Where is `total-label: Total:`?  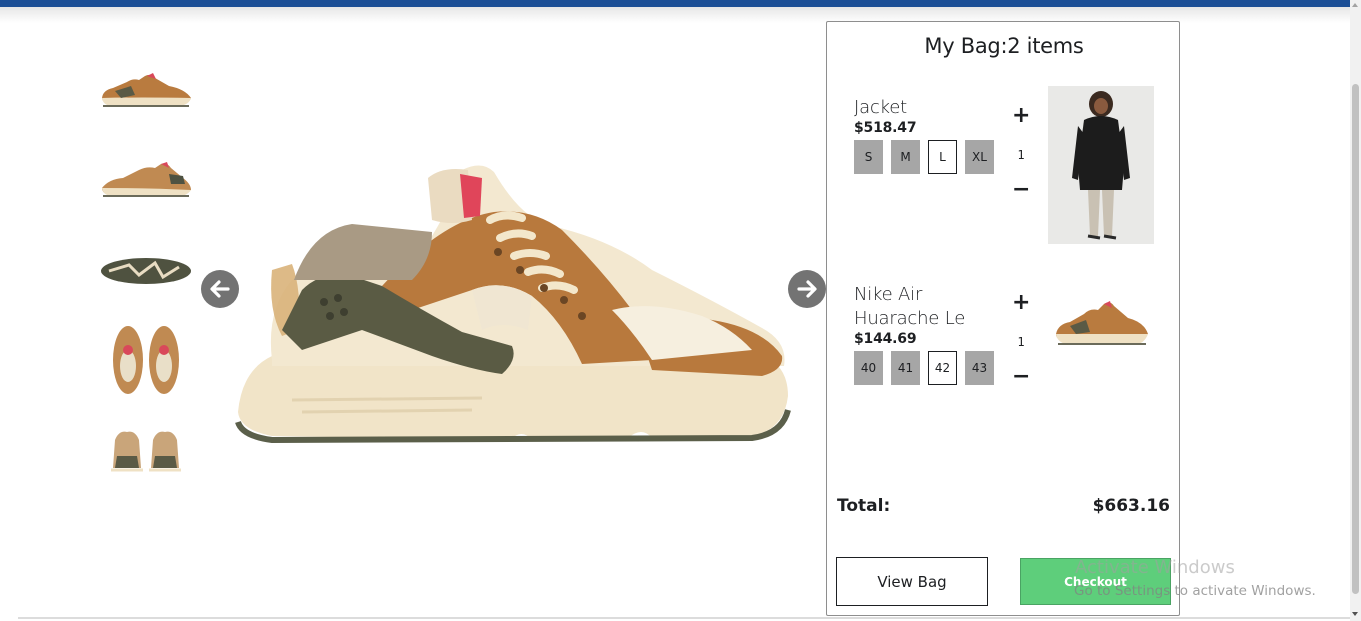 total-label: Total: is located at coordinates (864, 506).